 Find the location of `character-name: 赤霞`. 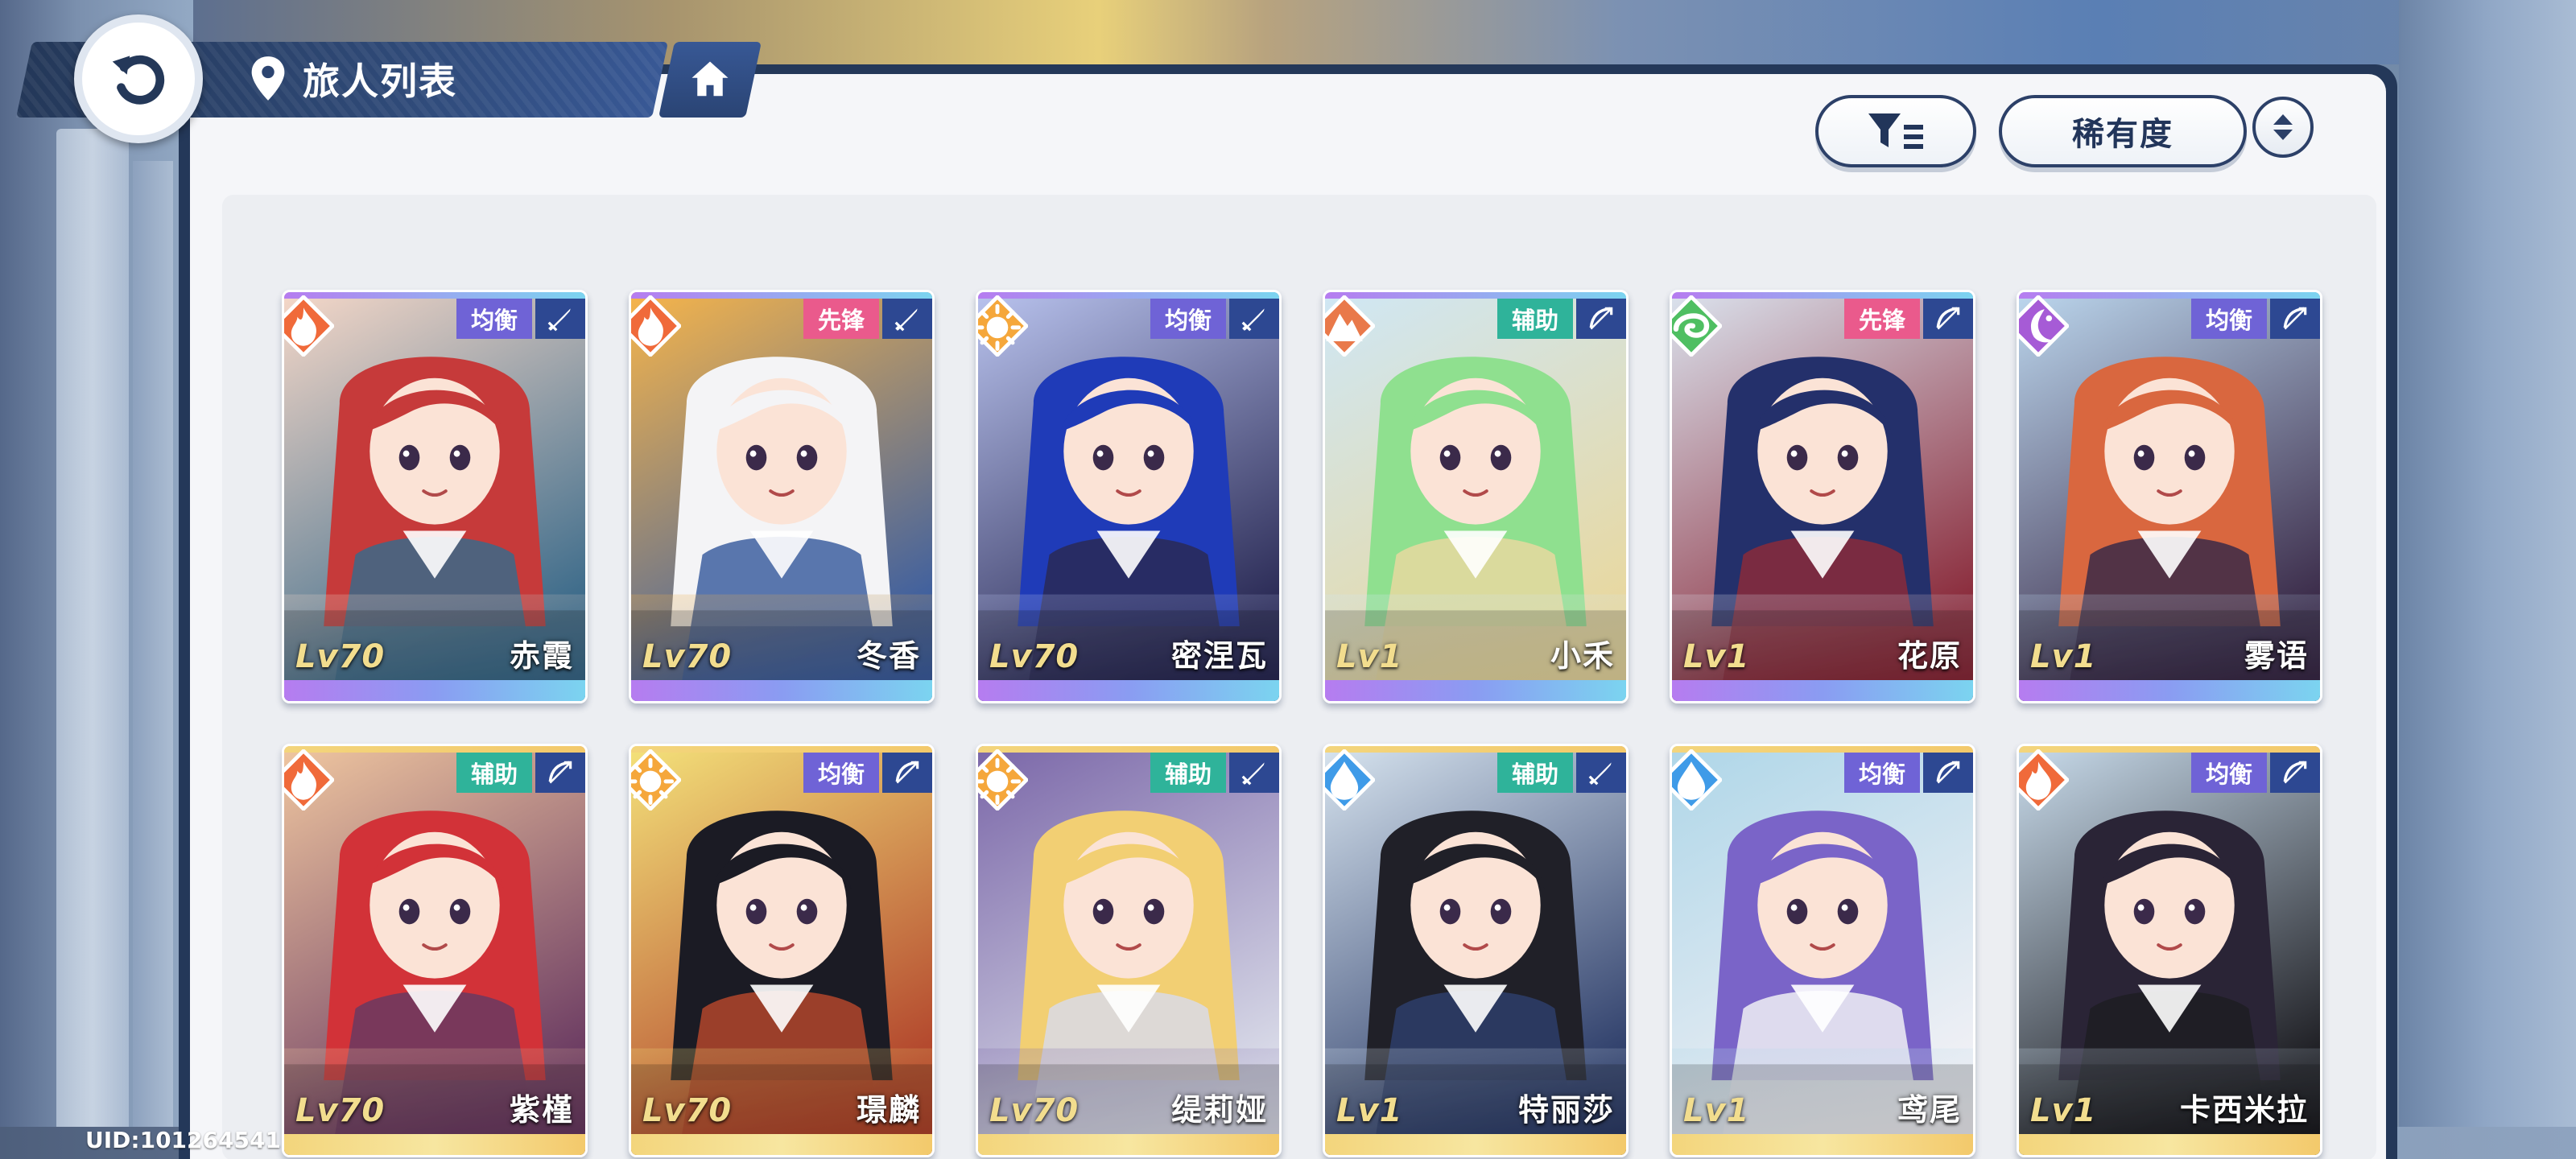

character-name: 赤霞 is located at coordinates (541, 656).